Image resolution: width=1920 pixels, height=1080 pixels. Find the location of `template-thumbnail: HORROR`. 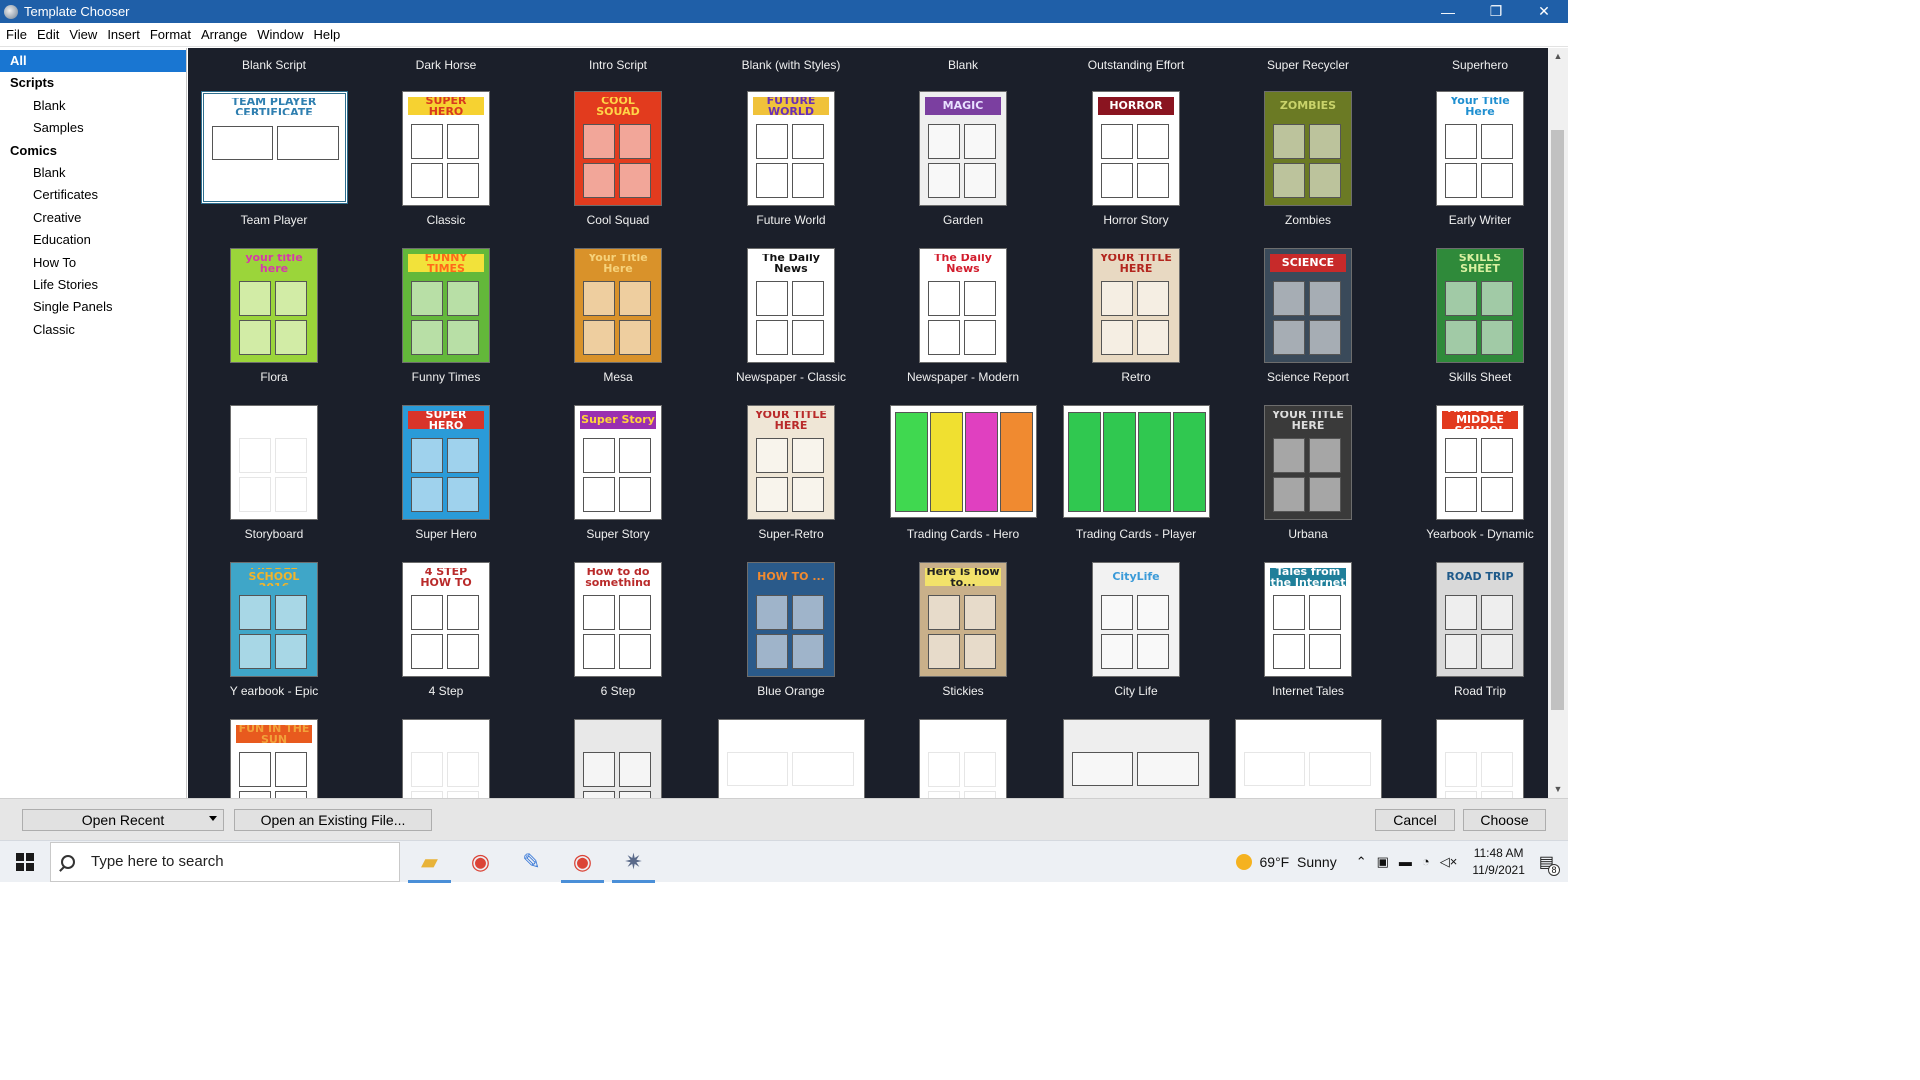

template-thumbnail: HORROR is located at coordinates (1136, 148).